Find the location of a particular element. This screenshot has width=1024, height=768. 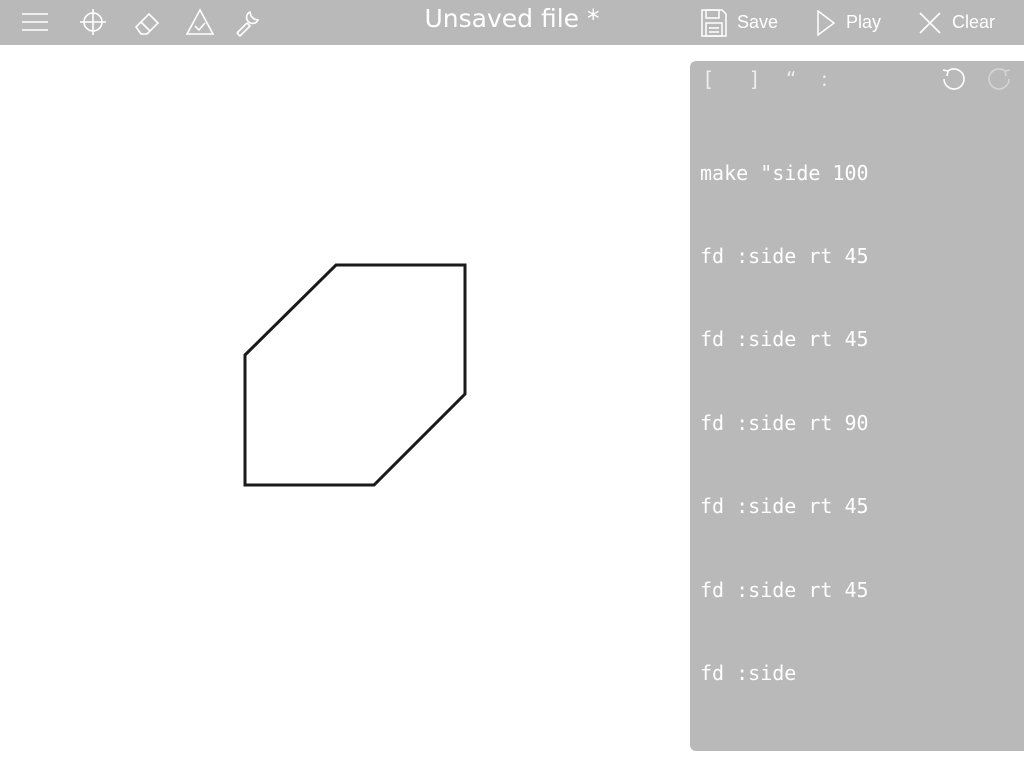

clear-label: Clear is located at coordinates (974, 22).